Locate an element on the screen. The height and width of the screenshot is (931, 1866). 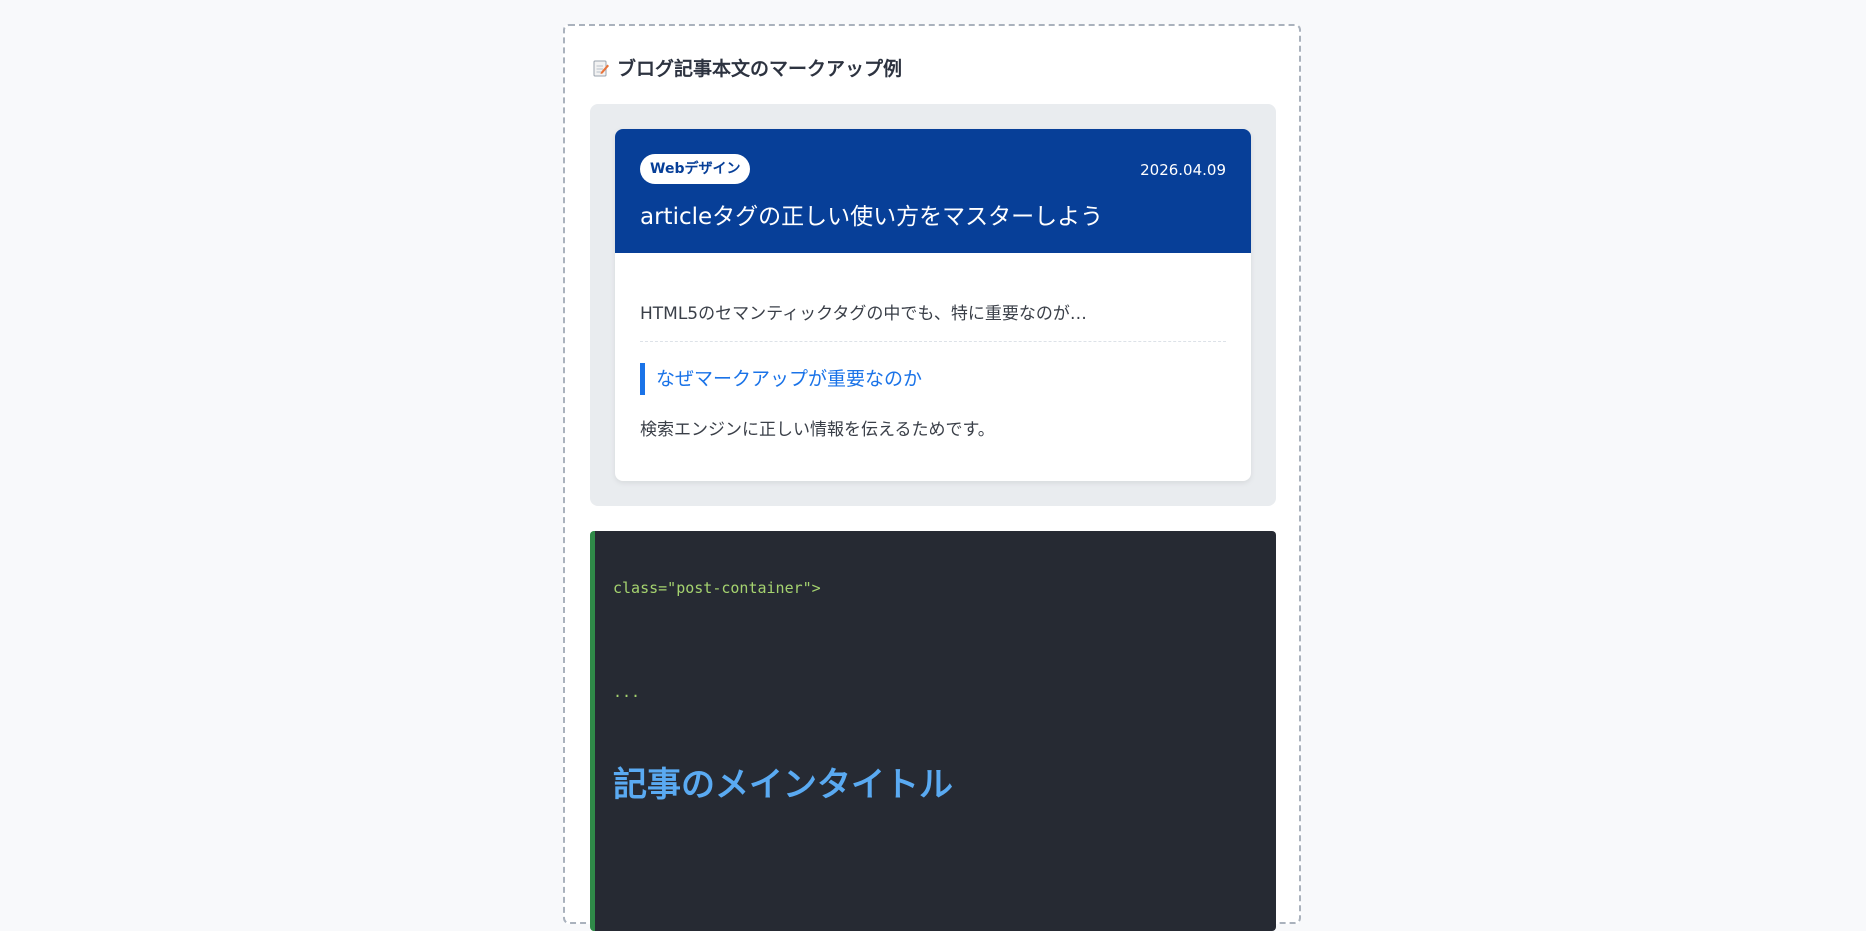
code-main-title: 記事のメインタイトル is located at coordinates (783, 785).